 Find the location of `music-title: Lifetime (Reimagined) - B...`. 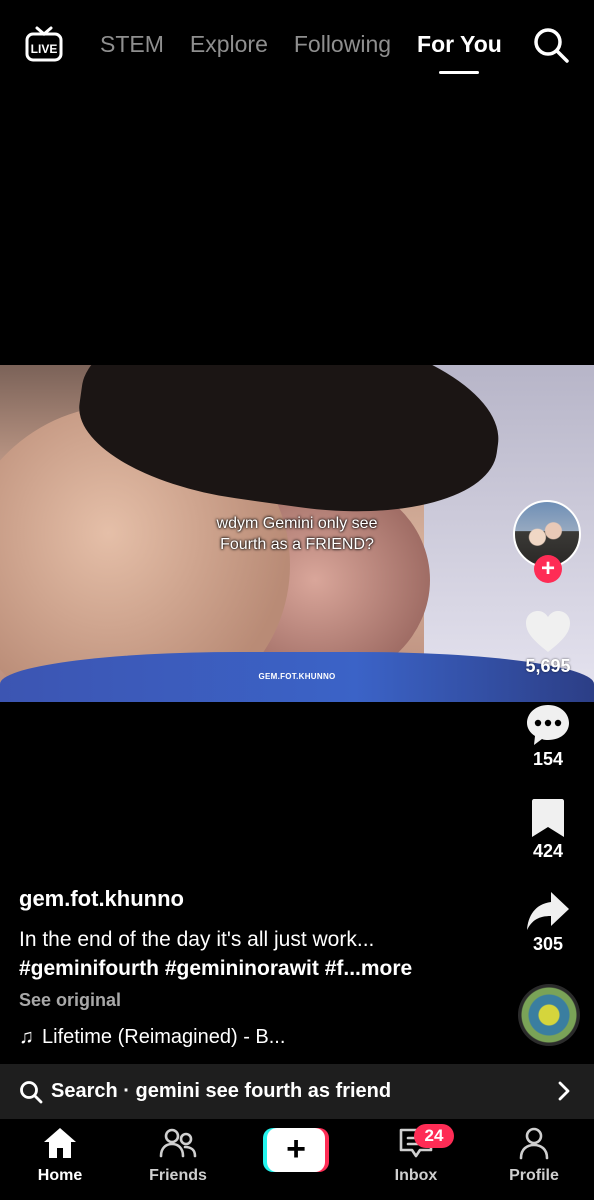

music-title: Lifetime (Reimagined) - B... is located at coordinates (164, 1037).